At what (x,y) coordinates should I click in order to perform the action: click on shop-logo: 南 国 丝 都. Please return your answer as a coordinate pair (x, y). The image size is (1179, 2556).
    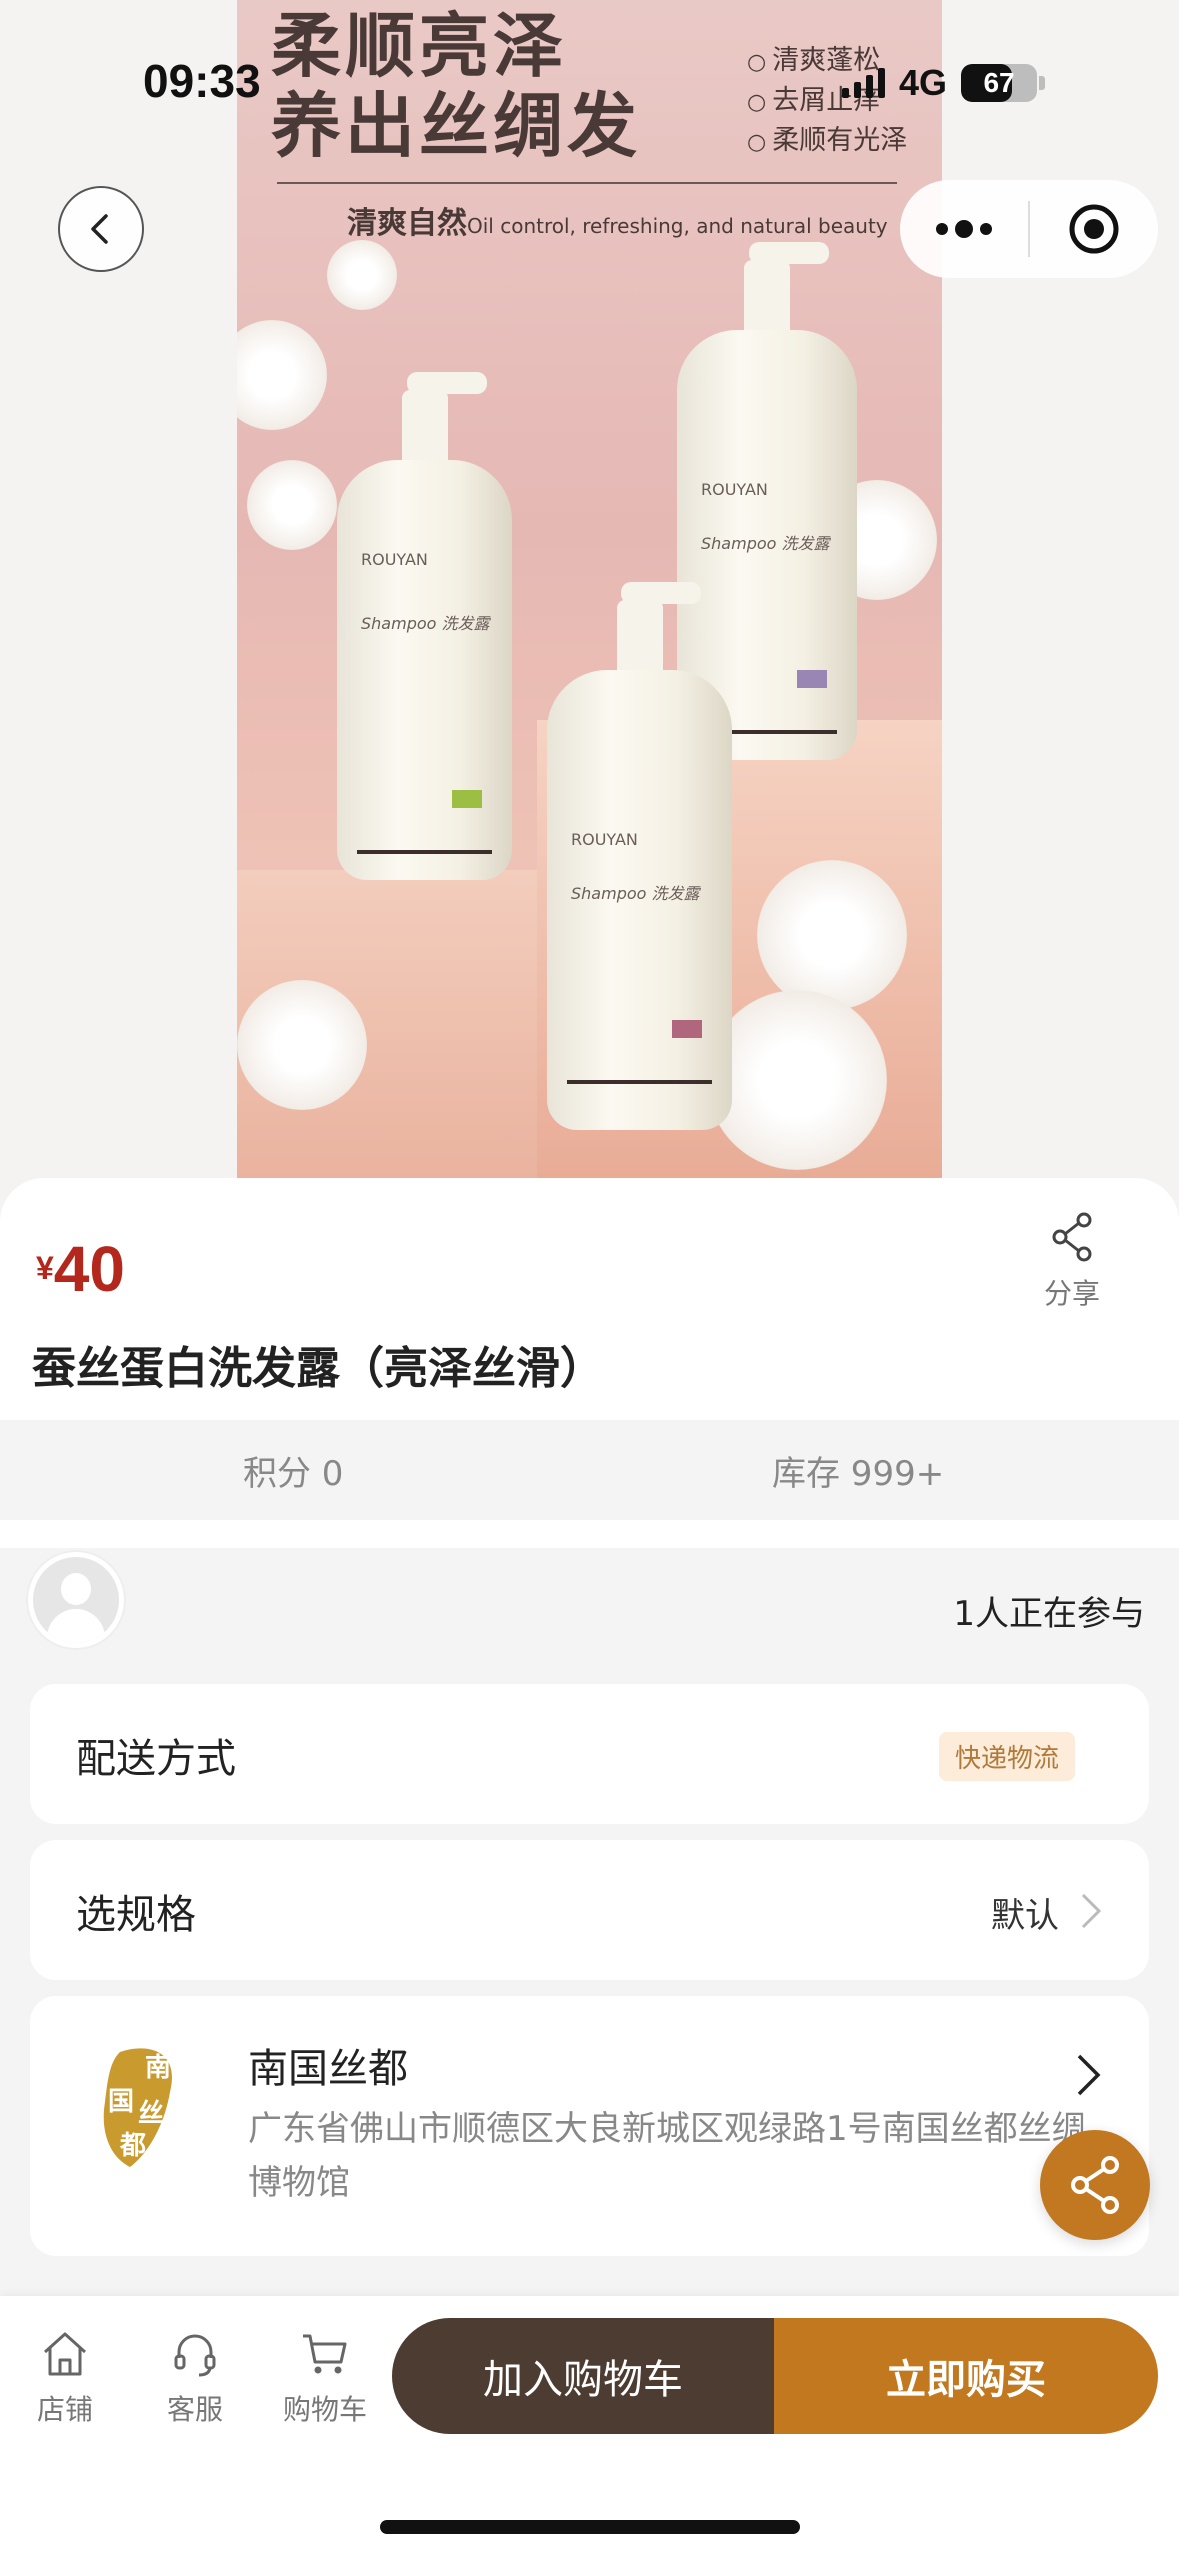
    Looking at the image, I should click on (137, 2107).